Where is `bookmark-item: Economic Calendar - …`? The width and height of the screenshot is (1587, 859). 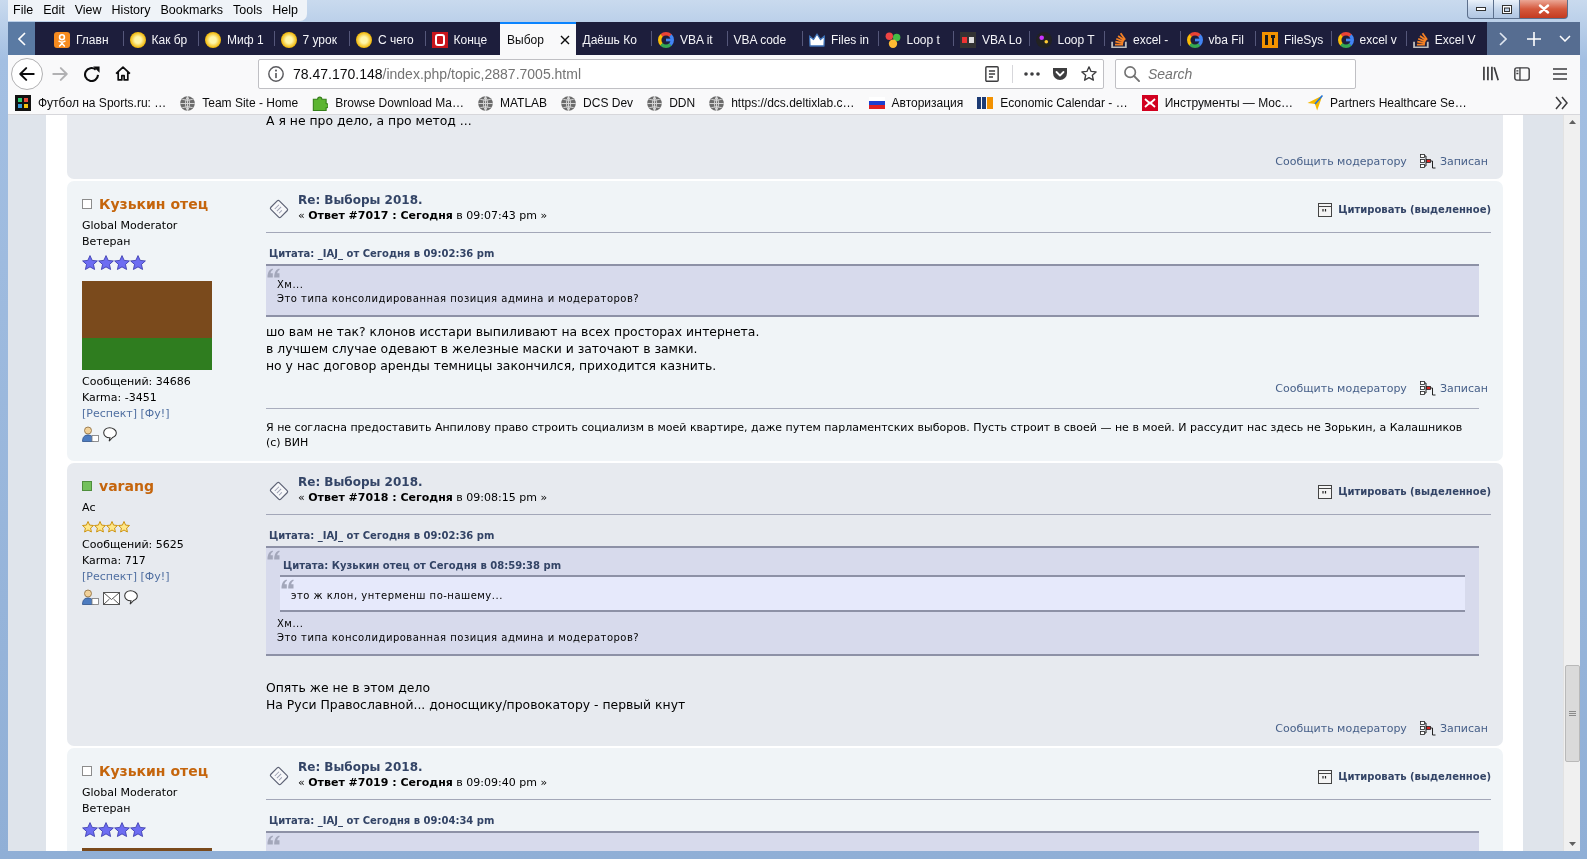
bookmark-item: Economic Calendar - … is located at coordinates (1052, 103).